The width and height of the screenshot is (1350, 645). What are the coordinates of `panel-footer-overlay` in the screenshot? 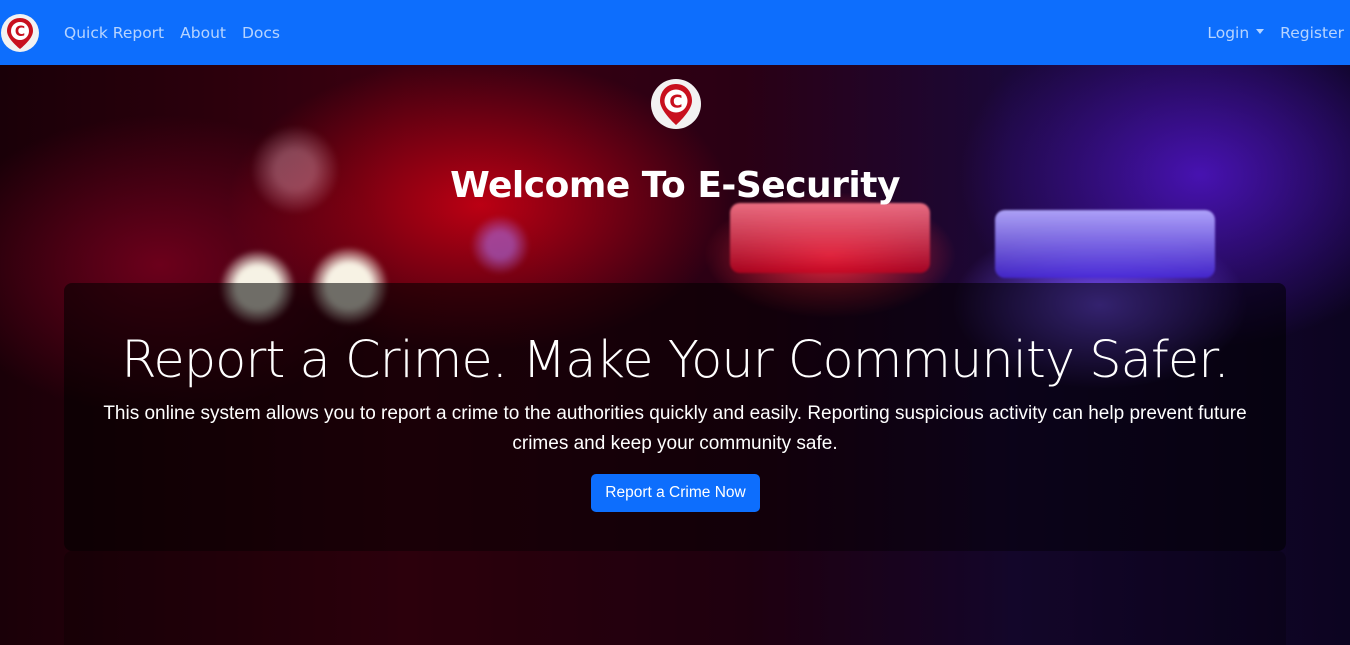 It's located at (675, 598).